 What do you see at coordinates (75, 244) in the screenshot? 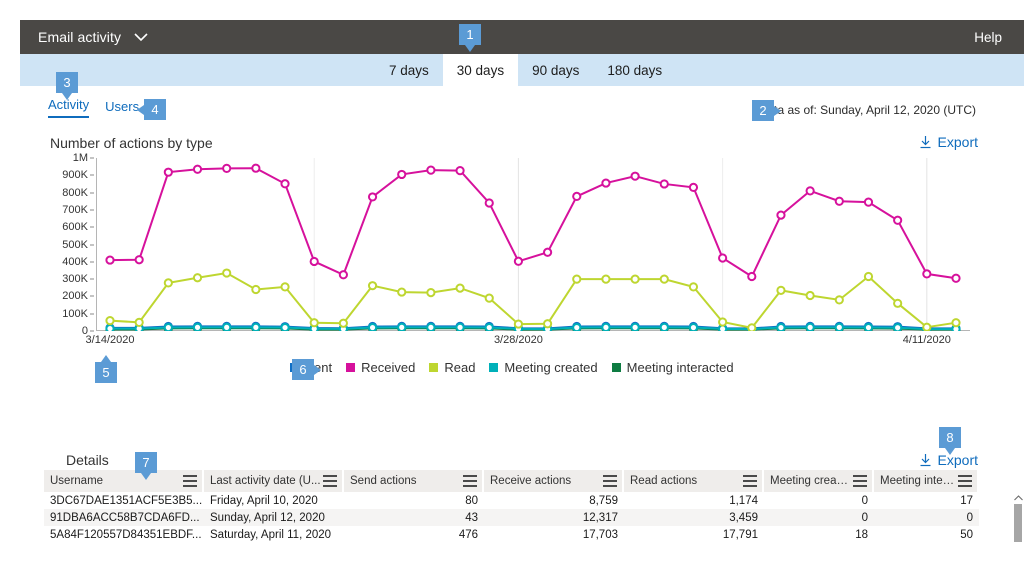
I see `y-axis-tick-label: 500K` at bounding box center [75, 244].